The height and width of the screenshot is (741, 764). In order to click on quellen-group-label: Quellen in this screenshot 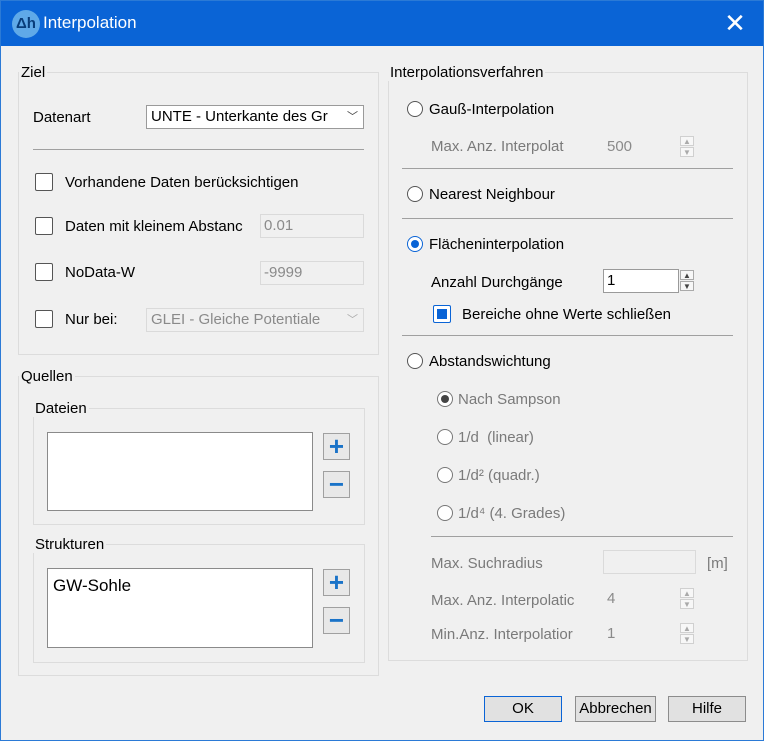, I will do `click(47, 376)`.